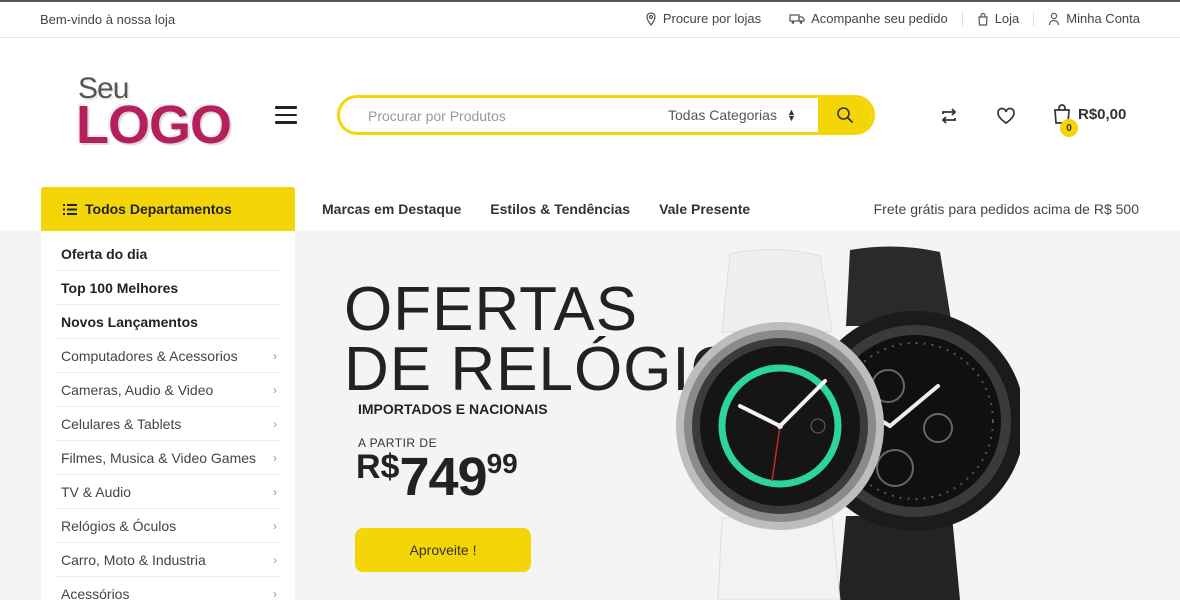  I want to click on price-currency: R$, so click(378, 467).